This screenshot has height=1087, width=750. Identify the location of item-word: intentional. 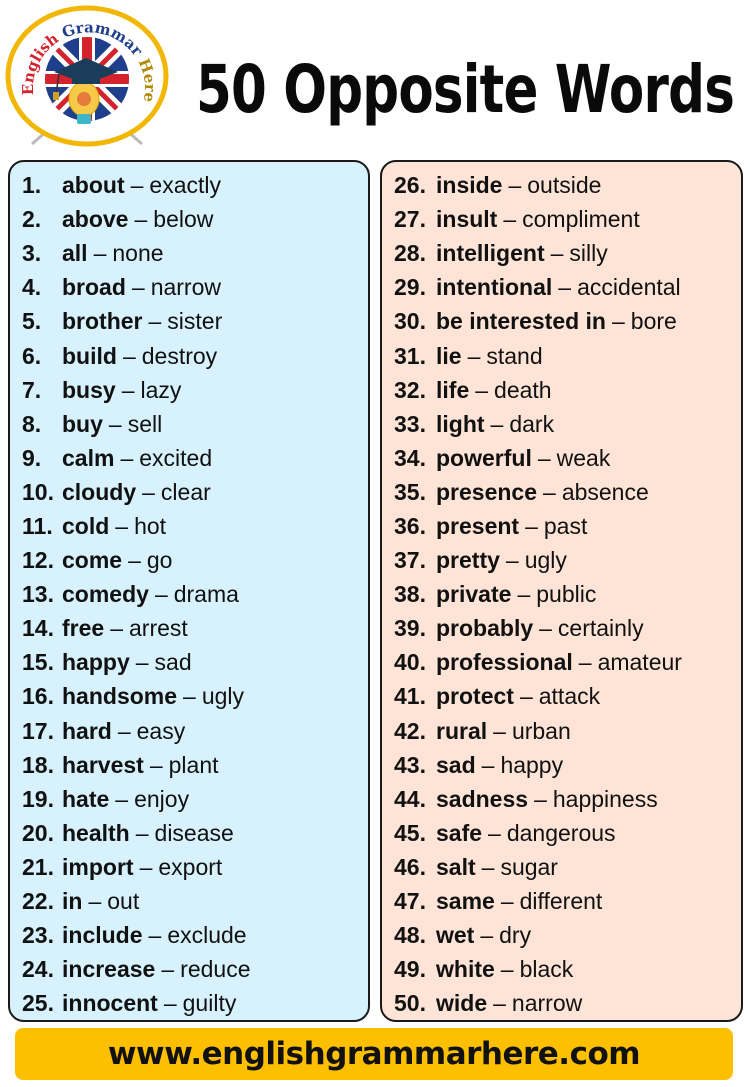
(494, 287).